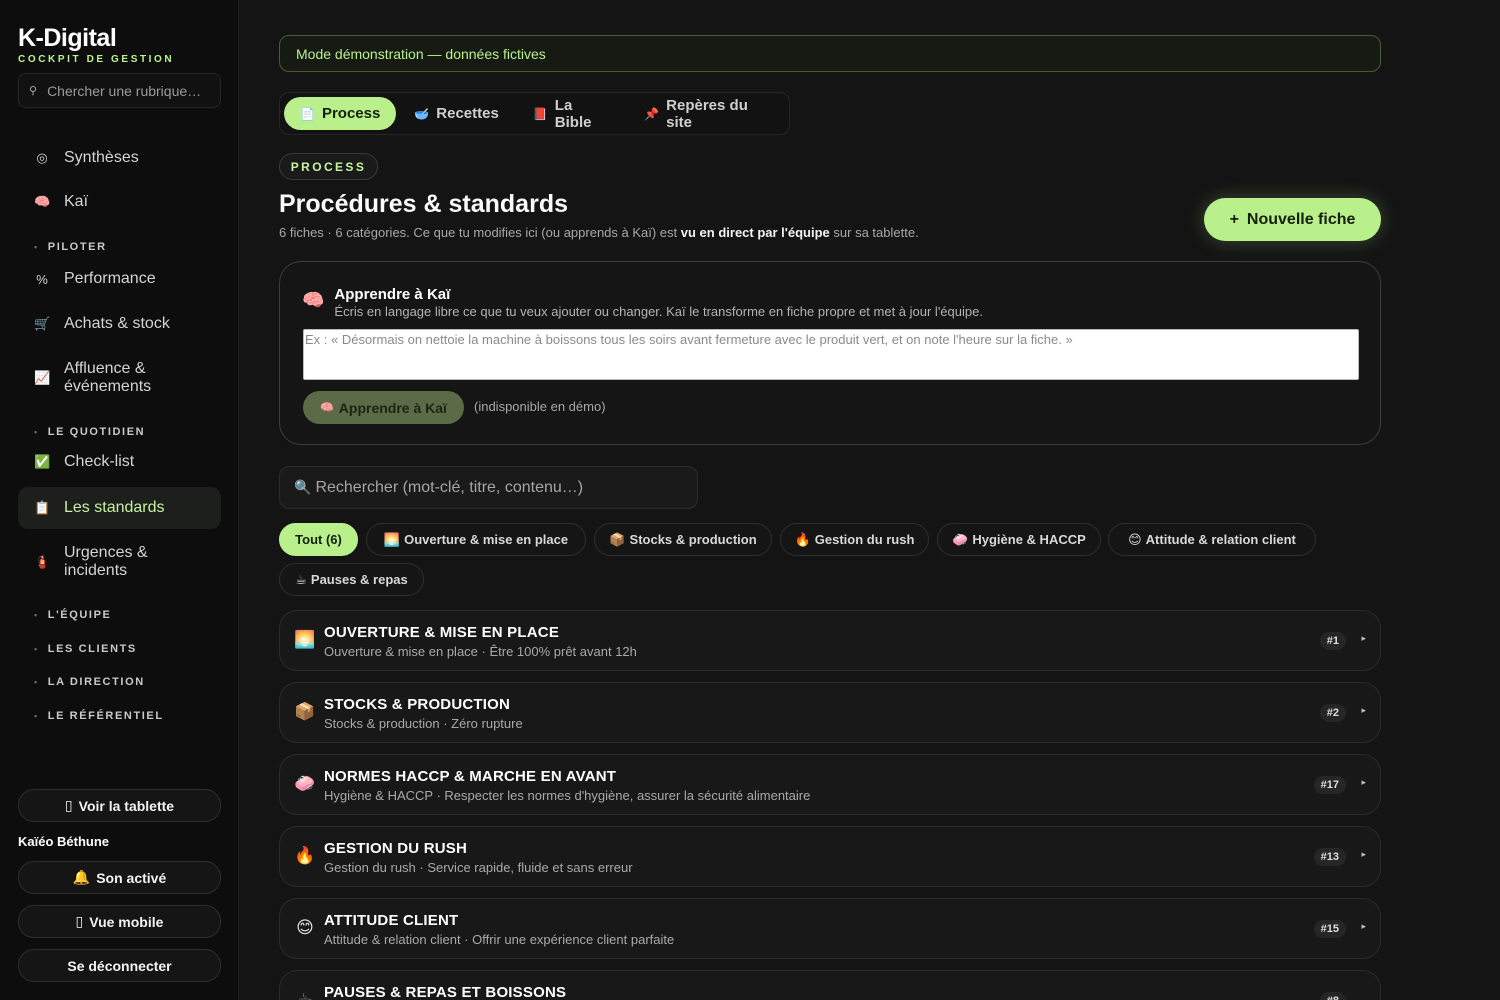 This screenshot has width=1500, height=1000. I want to click on pin-icon: 📌, so click(652, 113).